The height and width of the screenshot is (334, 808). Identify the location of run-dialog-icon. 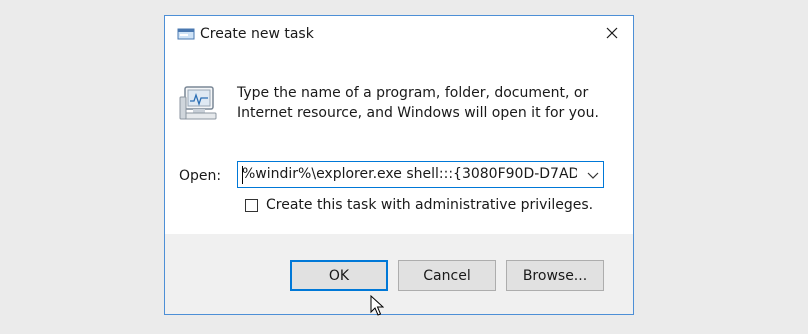
(186, 34).